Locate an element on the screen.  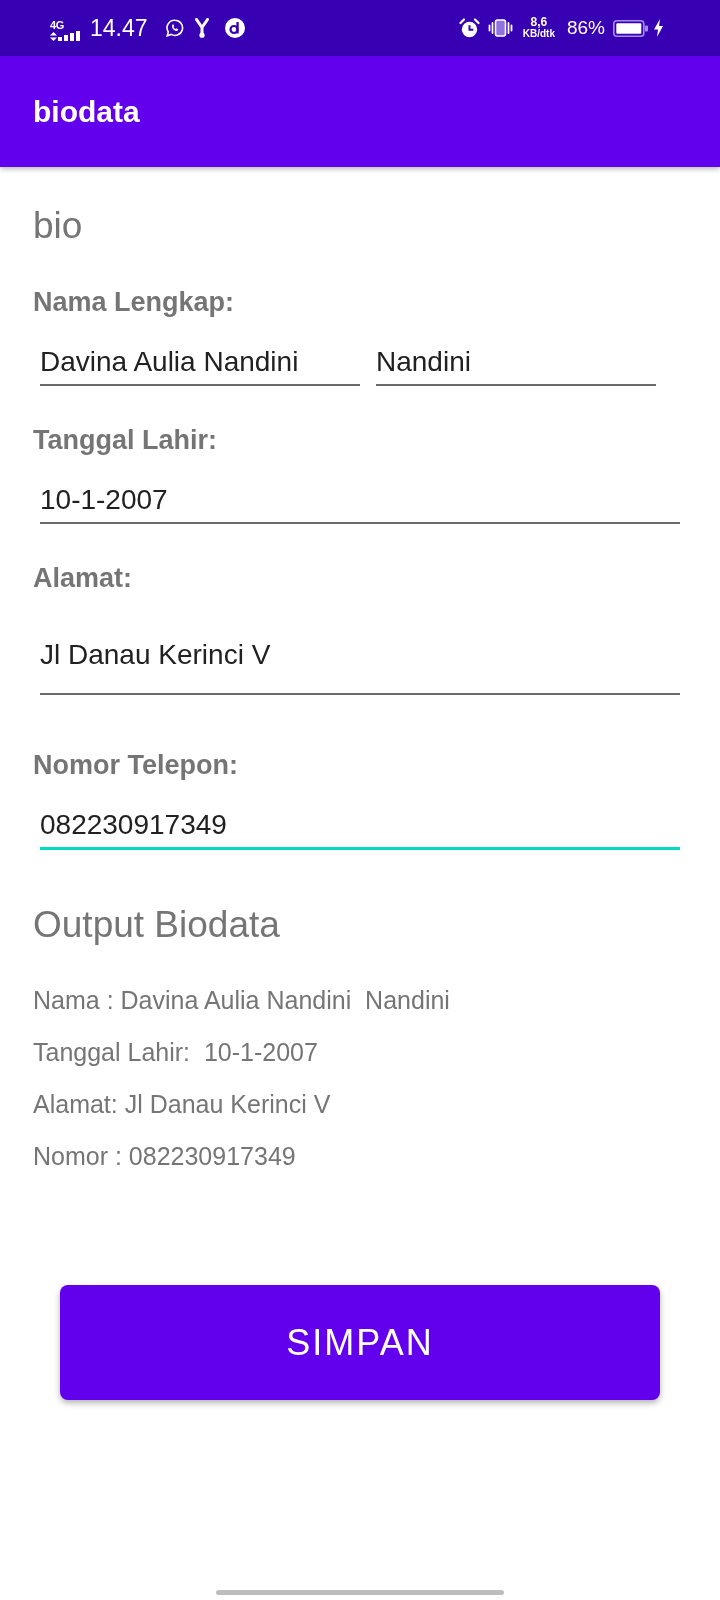
field-label: Tanggal Lahir: is located at coordinates (125, 440).